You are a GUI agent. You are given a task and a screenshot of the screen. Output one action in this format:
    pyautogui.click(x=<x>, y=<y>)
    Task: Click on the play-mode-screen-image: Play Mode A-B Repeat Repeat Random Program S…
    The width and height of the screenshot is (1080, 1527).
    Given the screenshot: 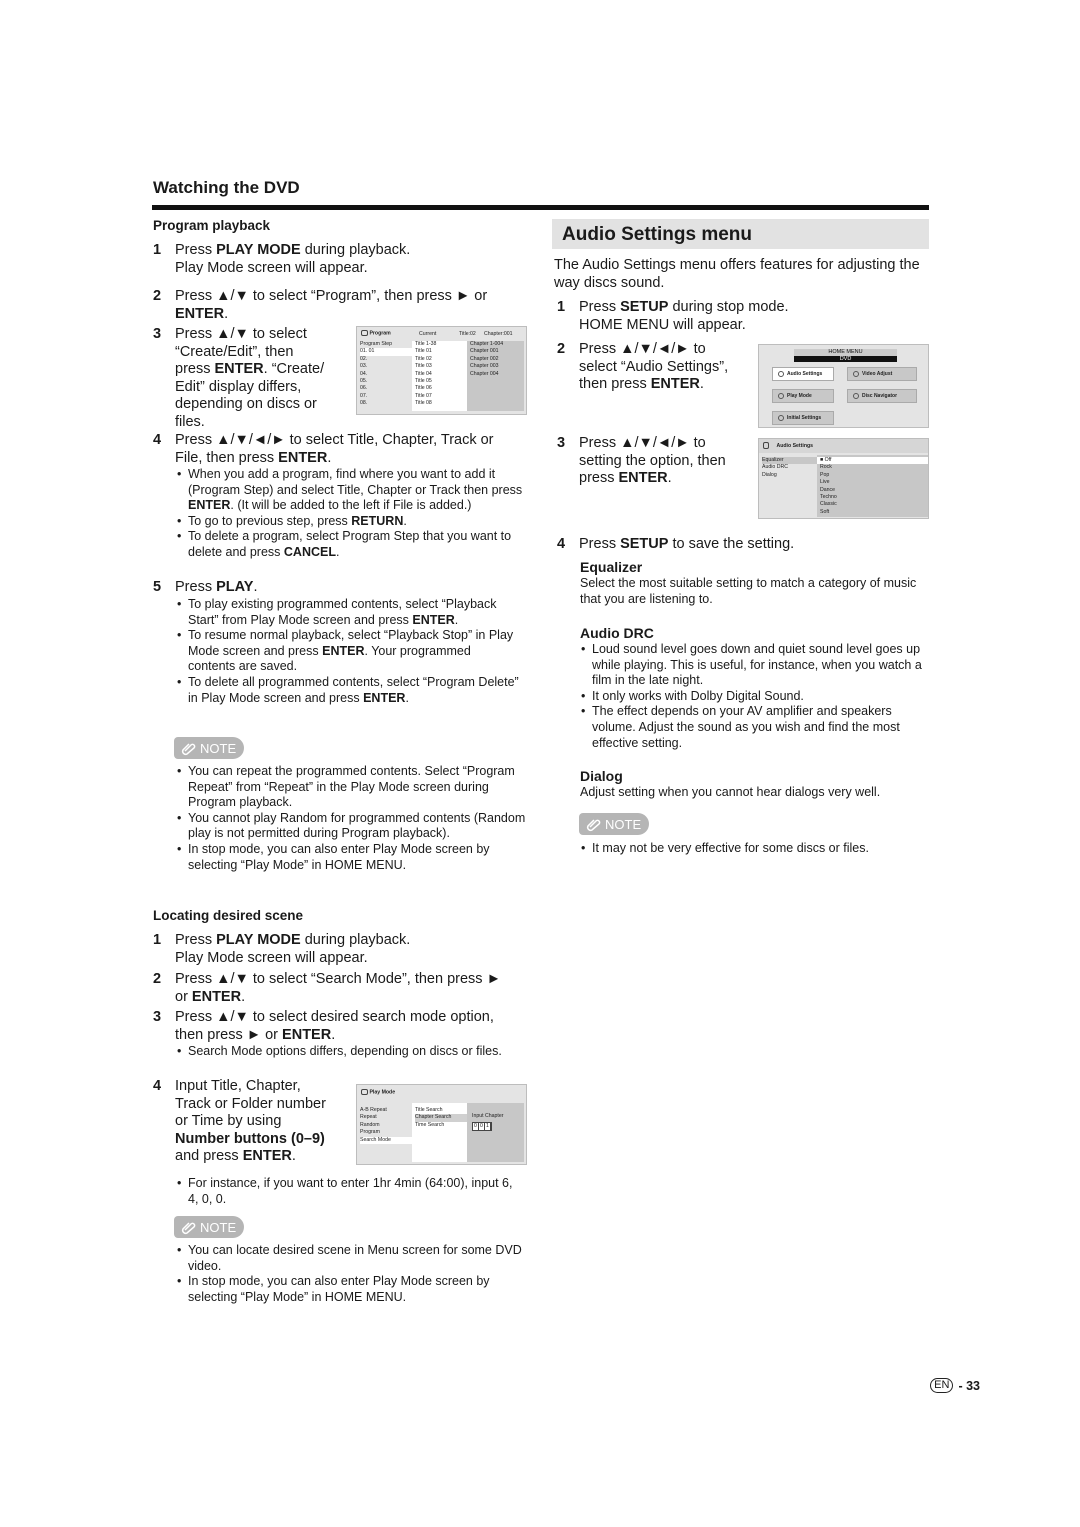 What is the action you would take?
    pyautogui.click(x=441, y=1124)
    